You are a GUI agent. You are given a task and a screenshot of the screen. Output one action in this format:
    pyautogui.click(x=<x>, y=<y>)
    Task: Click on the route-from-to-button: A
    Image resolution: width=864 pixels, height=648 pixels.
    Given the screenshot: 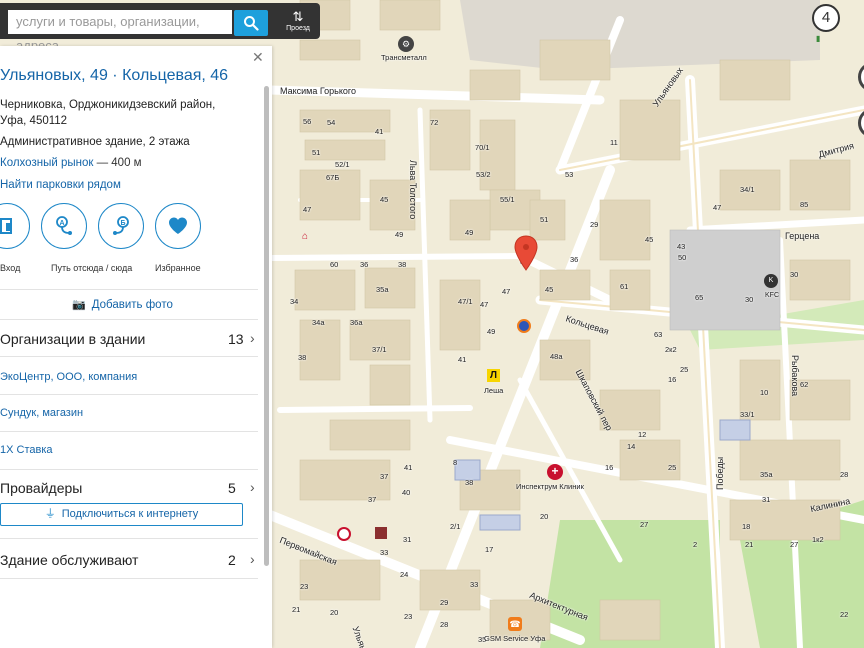 What is the action you would take?
    pyautogui.click(x=64, y=226)
    